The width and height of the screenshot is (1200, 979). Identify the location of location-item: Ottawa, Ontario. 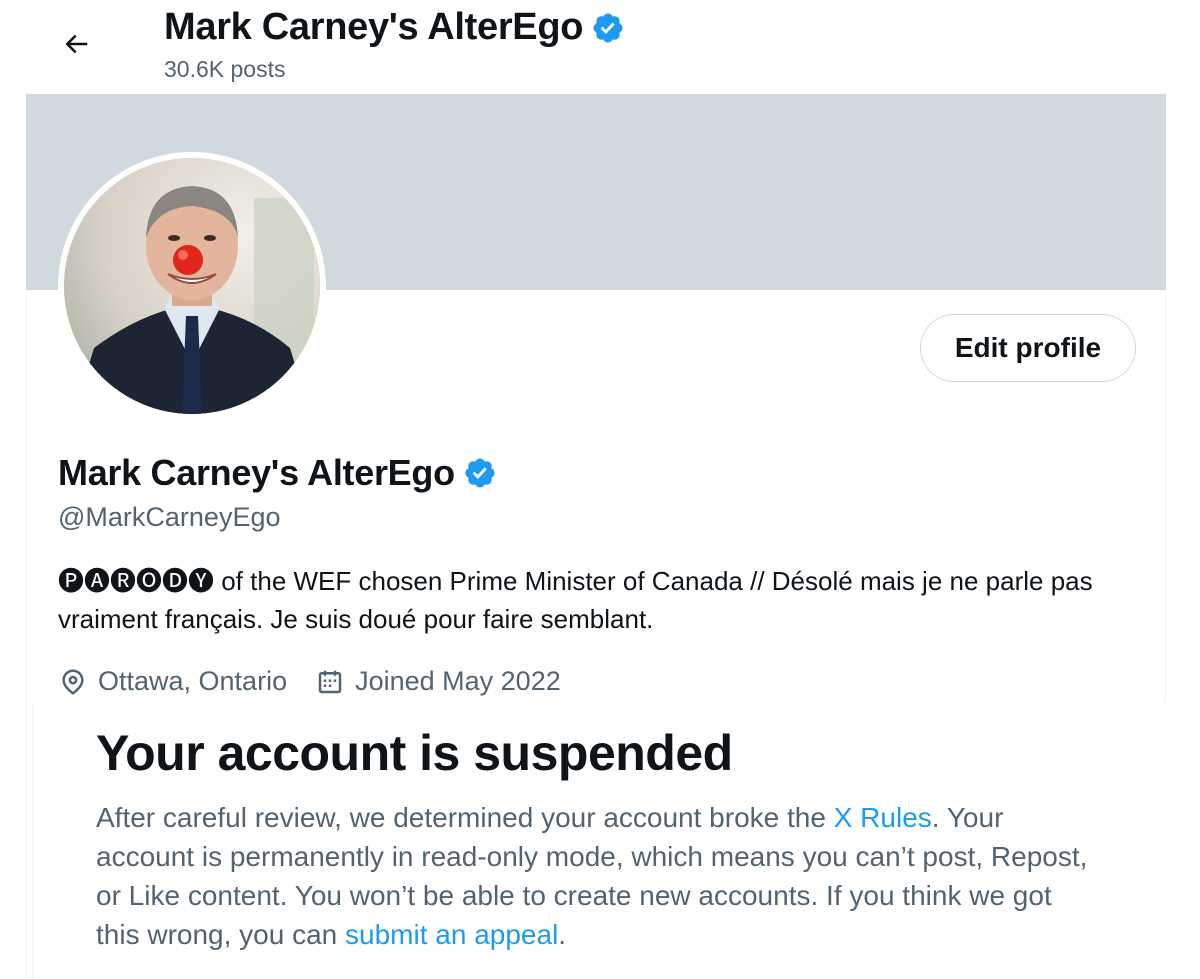
(172, 681).